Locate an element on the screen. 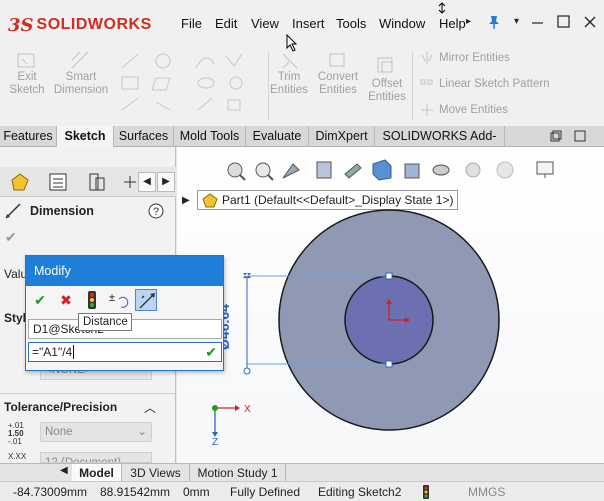 This screenshot has width=604, height=501. property-manager-icon is located at coordinates (58, 182).